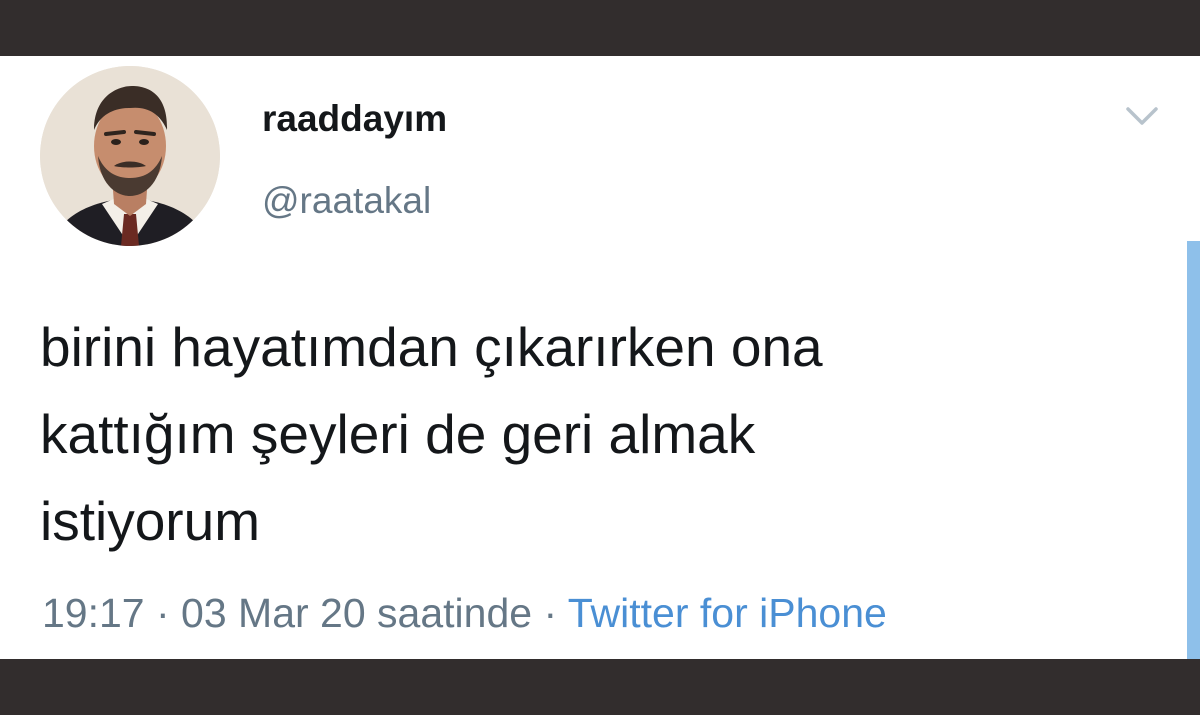  What do you see at coordinates (727, 613) in the screenshot?
I see `tweet-source-link: Twitter for iPhone` at bounding box center [727, 613].